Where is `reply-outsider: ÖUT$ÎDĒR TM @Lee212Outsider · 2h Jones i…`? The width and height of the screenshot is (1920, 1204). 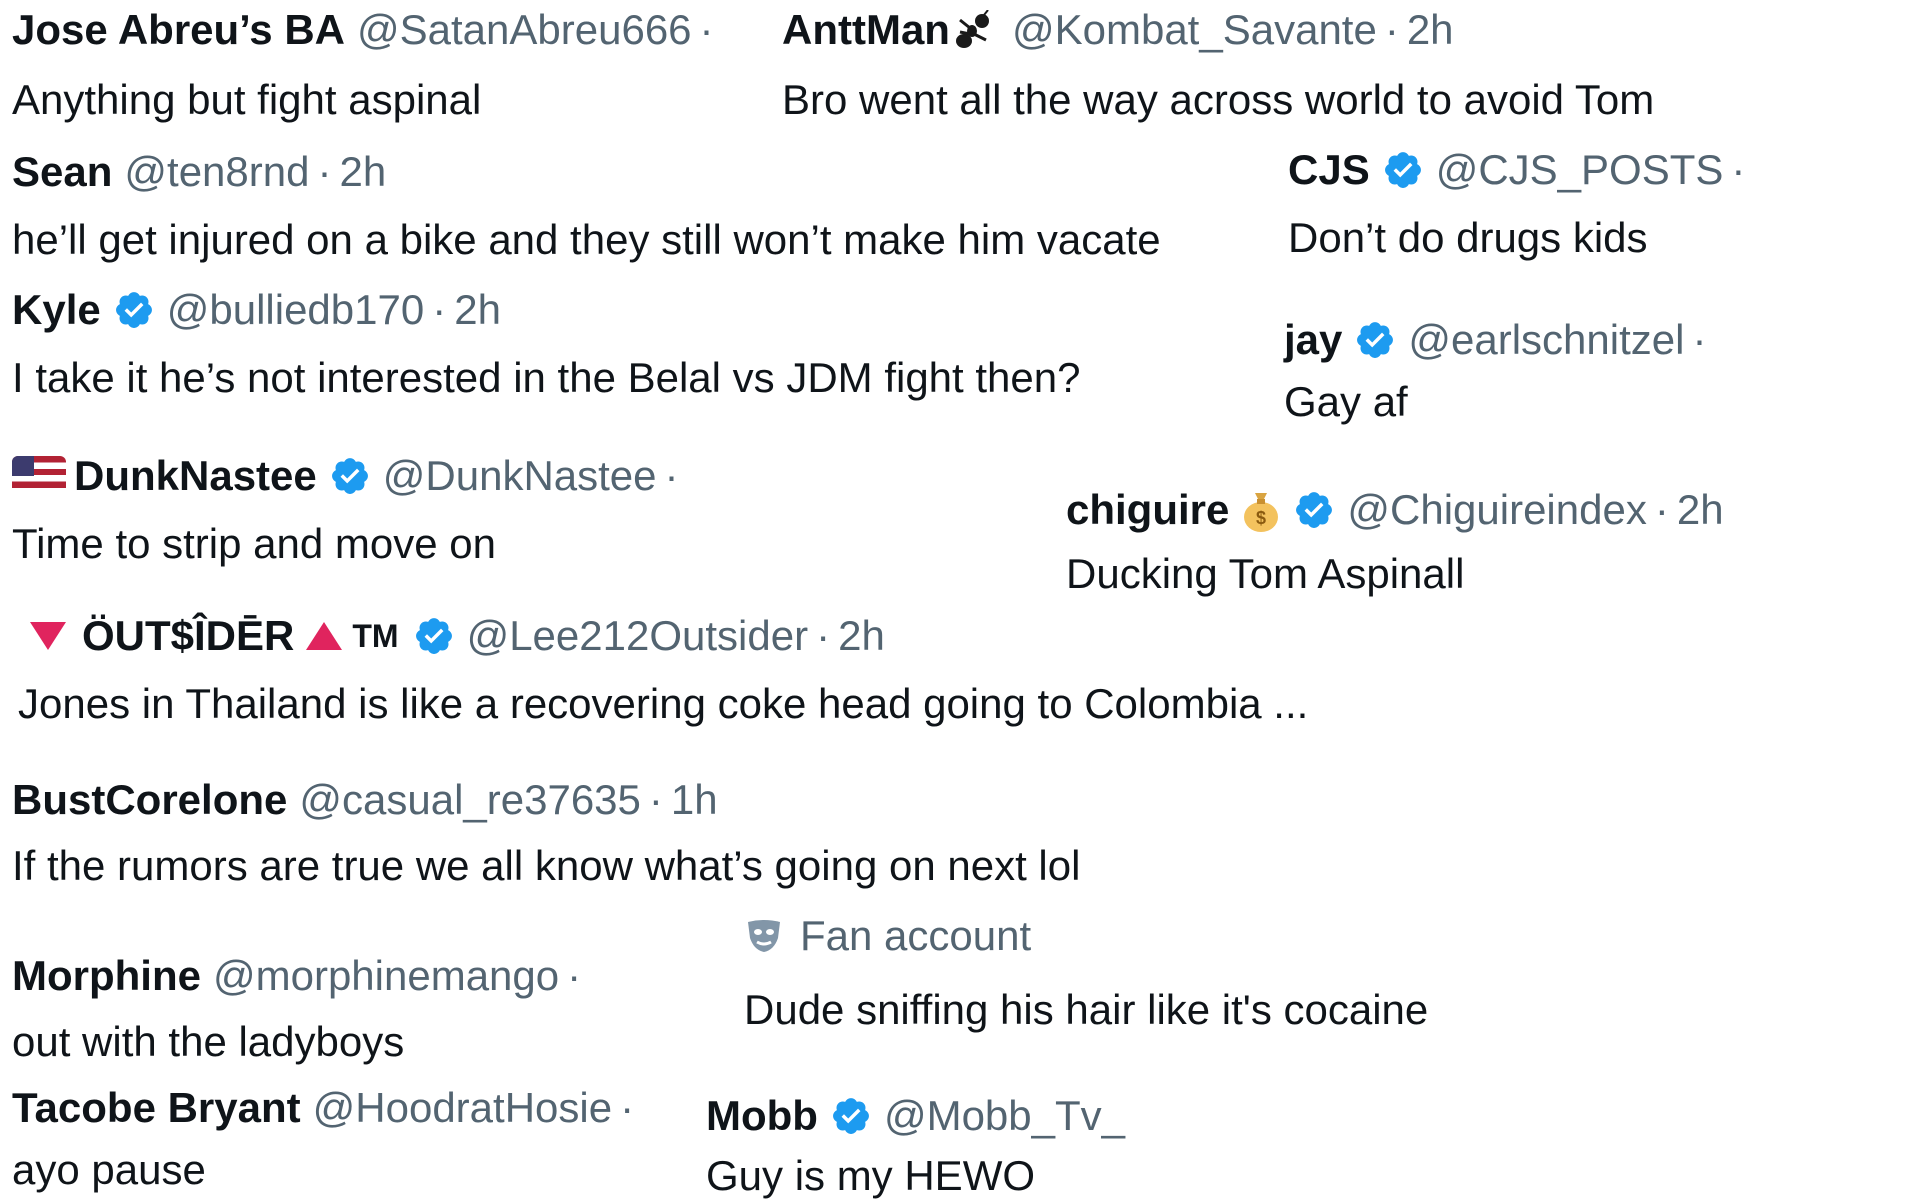 reply-outsider: ÖUT$ÎDĒR TM @Lee212Outsider · 2h Jones i… is located at coordinates (663, 671).